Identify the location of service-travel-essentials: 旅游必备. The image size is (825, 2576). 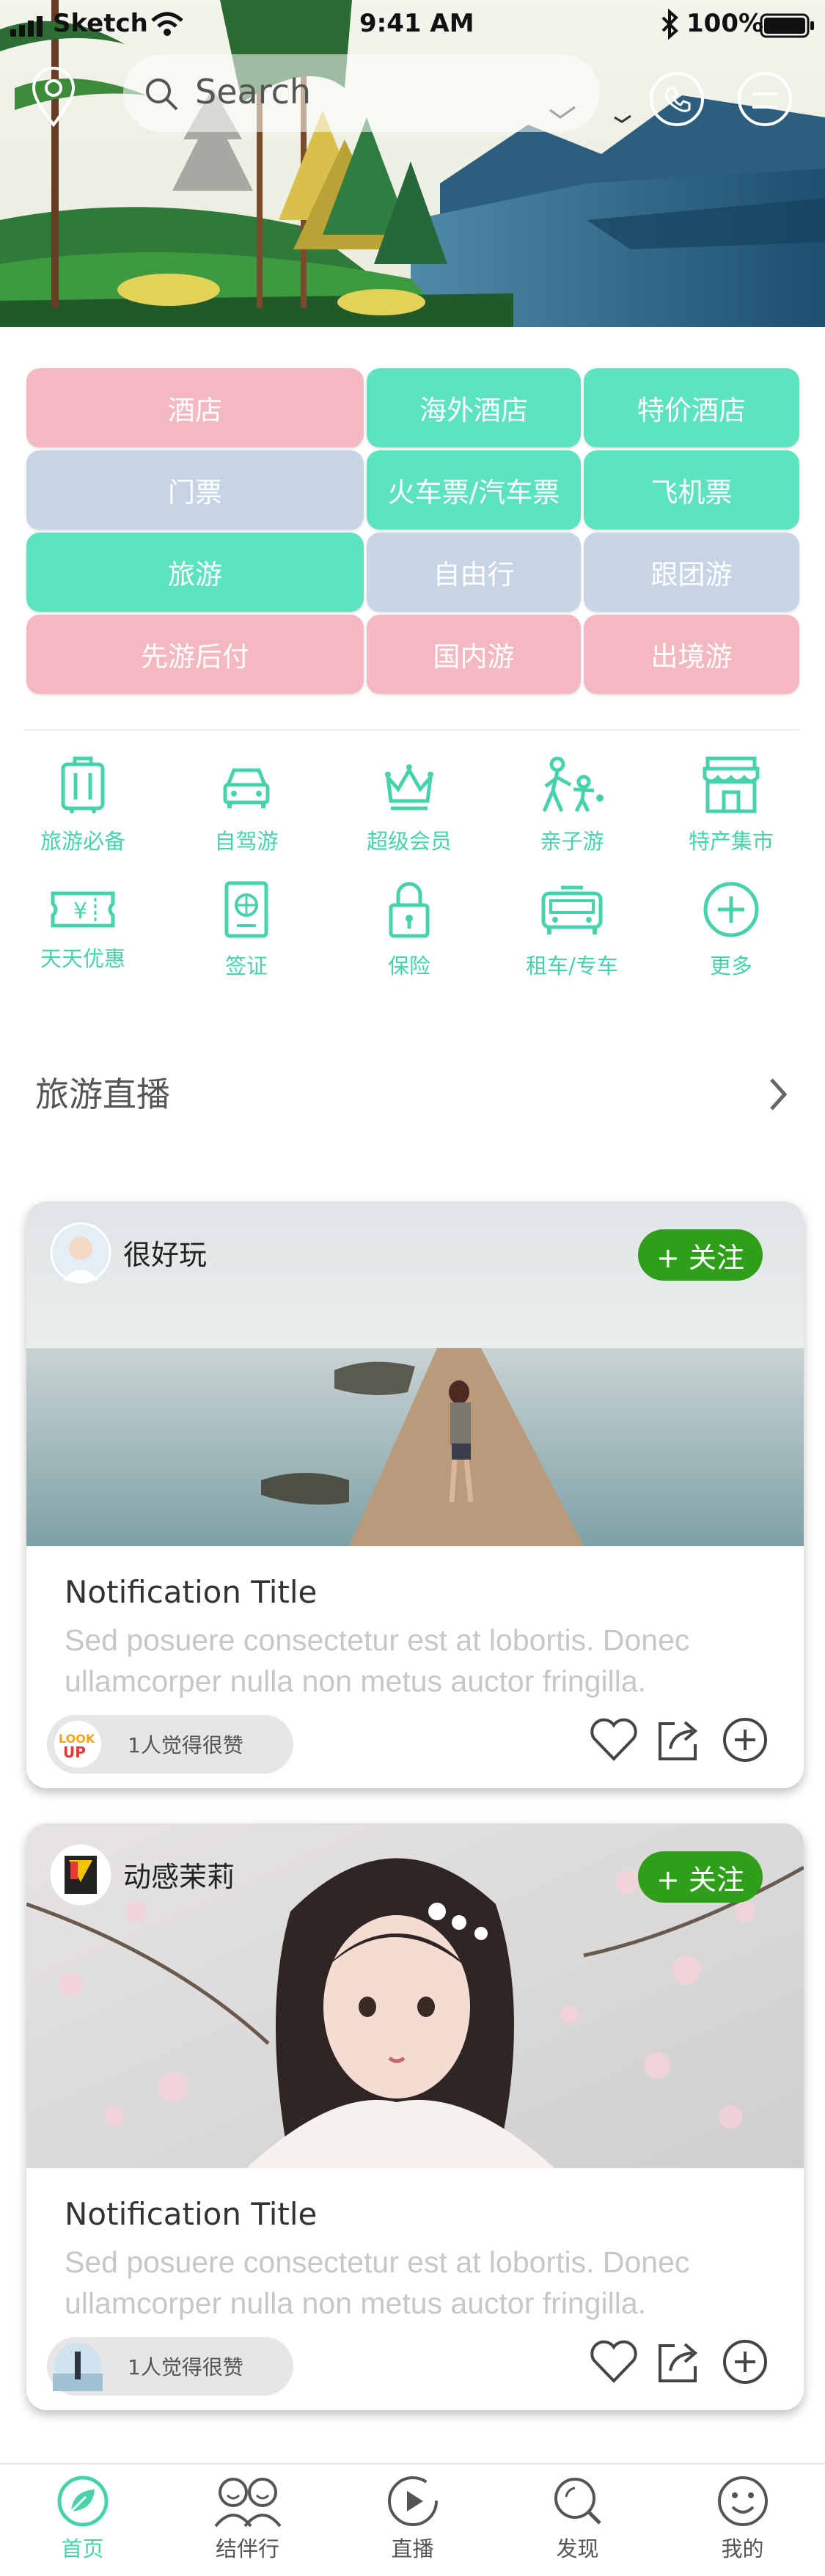
(83, 814).